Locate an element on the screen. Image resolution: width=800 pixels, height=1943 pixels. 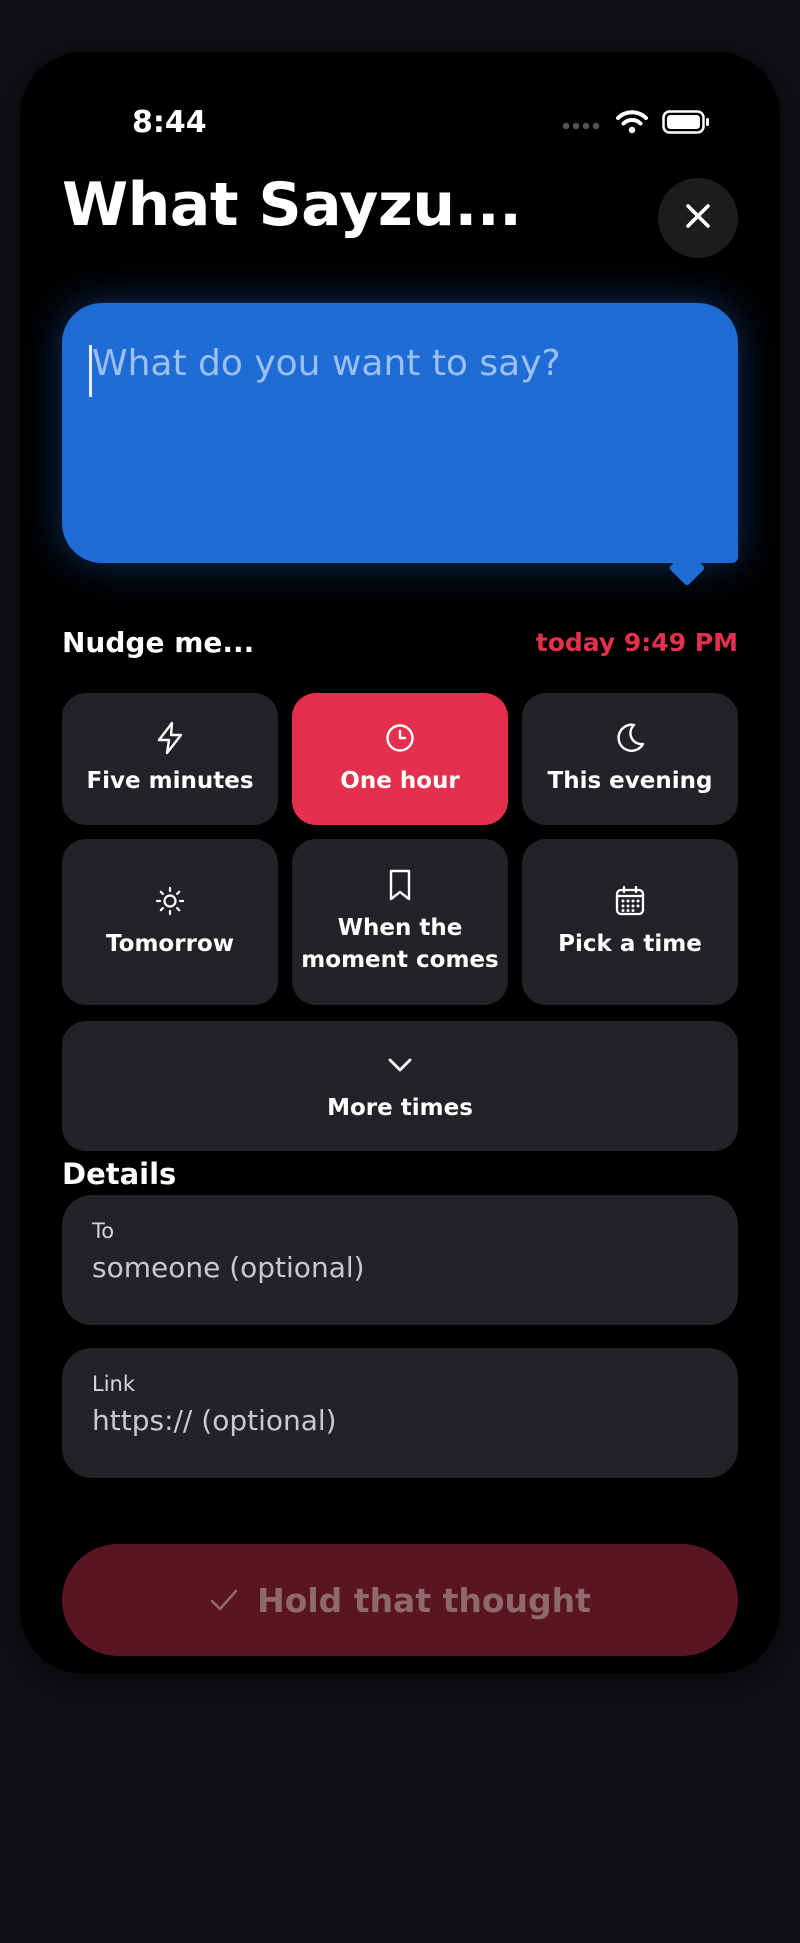
message-bubble is located at coordinates (400, 445).